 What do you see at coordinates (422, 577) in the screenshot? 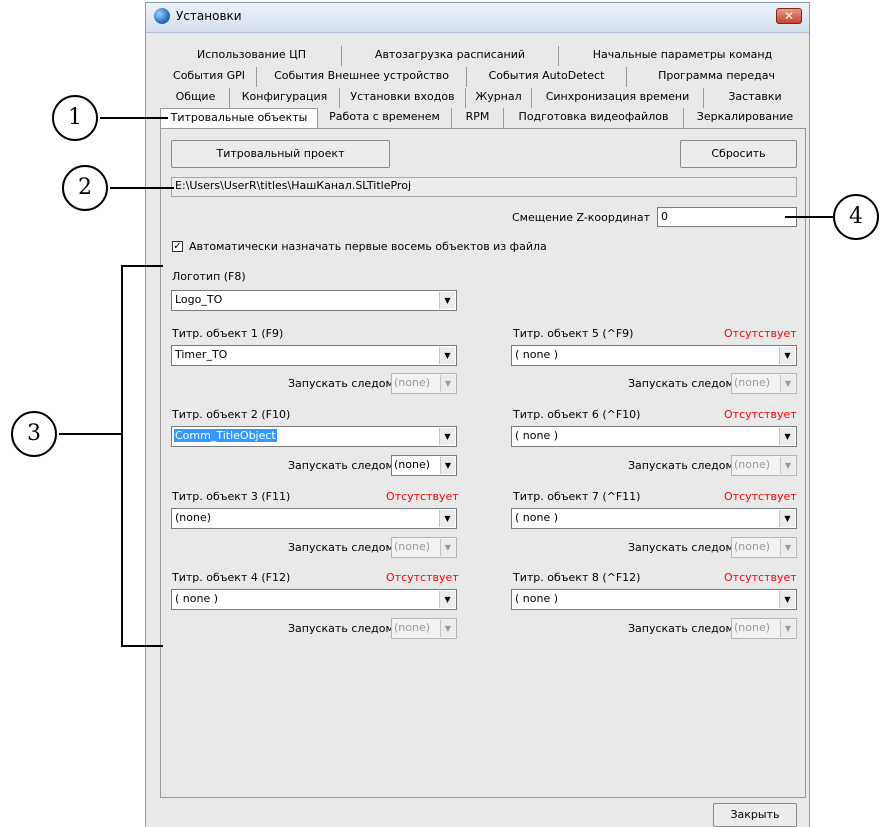
I see `object-4-missing: Отсутствует` at bounding box center [422, 577].